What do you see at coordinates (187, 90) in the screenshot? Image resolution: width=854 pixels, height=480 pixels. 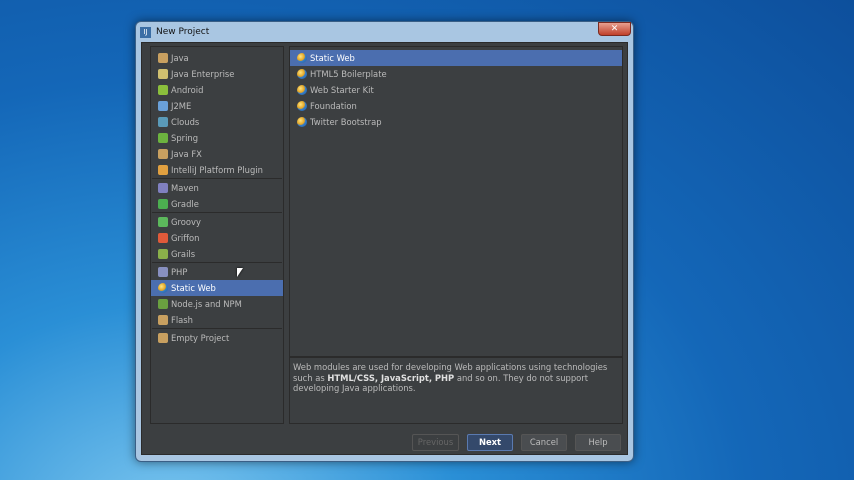 I see `item-label: Android` at bounding box center [187, 90].